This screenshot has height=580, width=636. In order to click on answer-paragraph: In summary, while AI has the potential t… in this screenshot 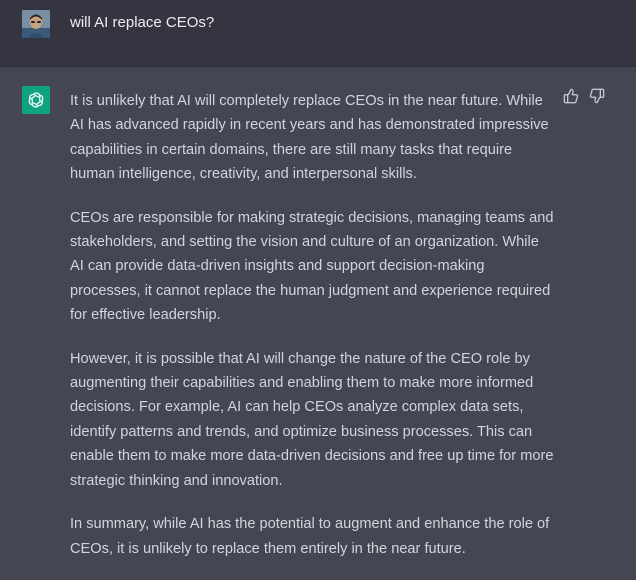, I will do `click(310, 536)`.